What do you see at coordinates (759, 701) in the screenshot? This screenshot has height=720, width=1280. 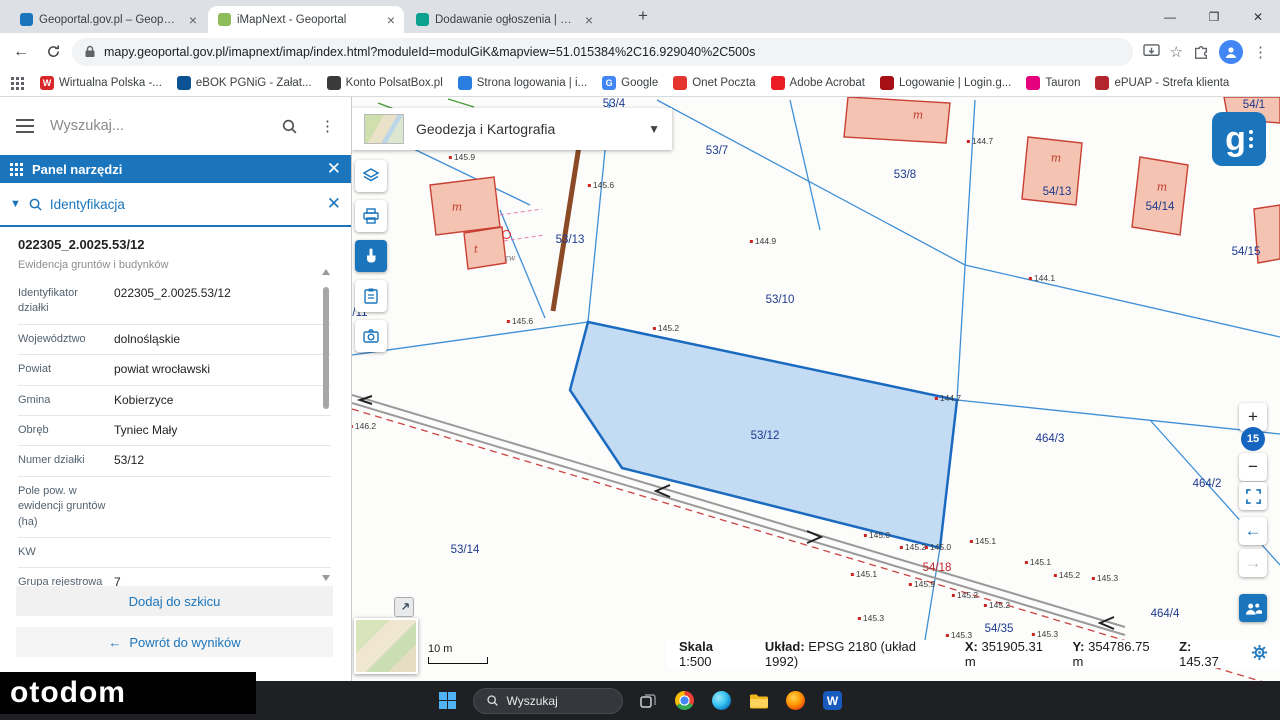 I see `file-explorer-icon` at bounding box center [759, 701].